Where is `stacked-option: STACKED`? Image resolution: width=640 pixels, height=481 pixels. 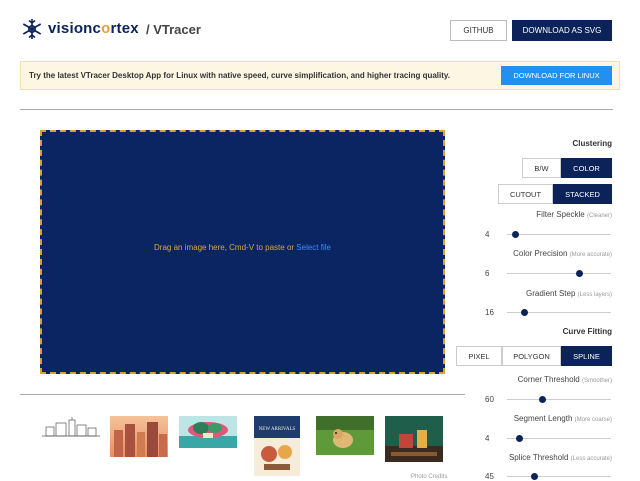
stacked-option: STACKED is located at coordinates (582, 194).